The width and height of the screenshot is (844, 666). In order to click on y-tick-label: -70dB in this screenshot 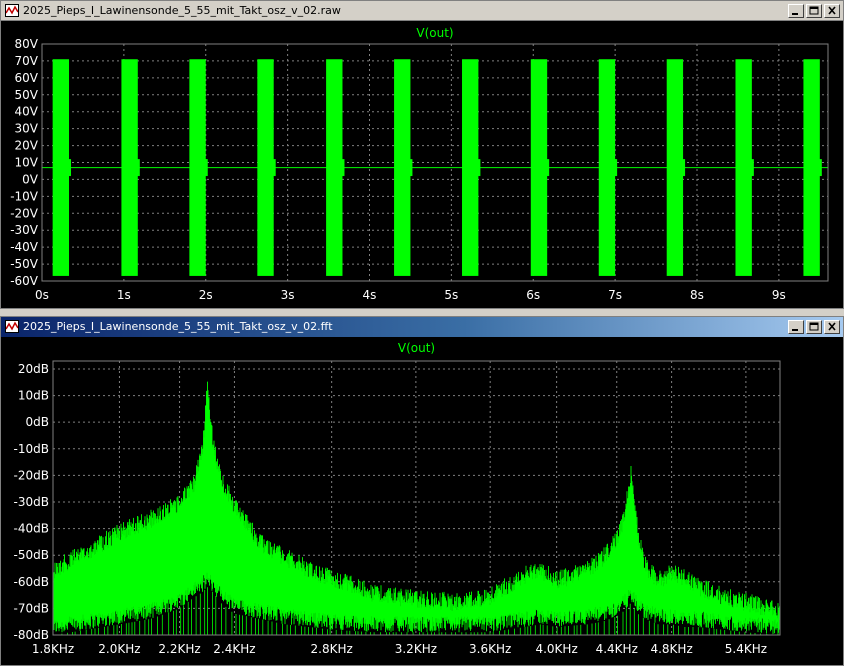, I will do `click(31, 608)`.